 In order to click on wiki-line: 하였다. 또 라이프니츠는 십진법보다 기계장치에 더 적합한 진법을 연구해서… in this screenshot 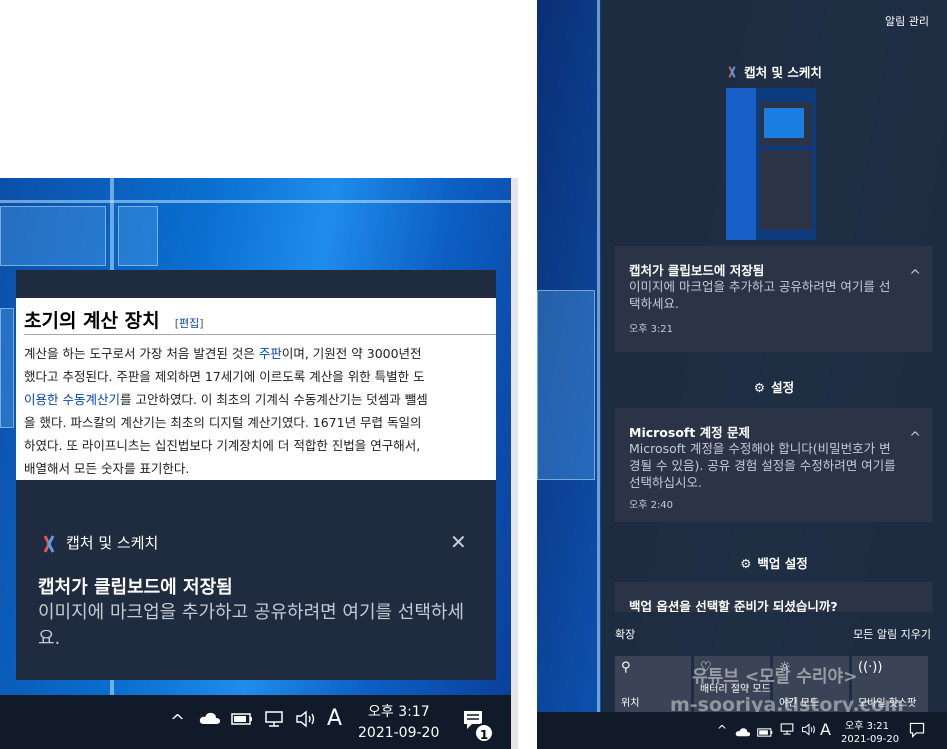, I will do `click(222, 445)`.